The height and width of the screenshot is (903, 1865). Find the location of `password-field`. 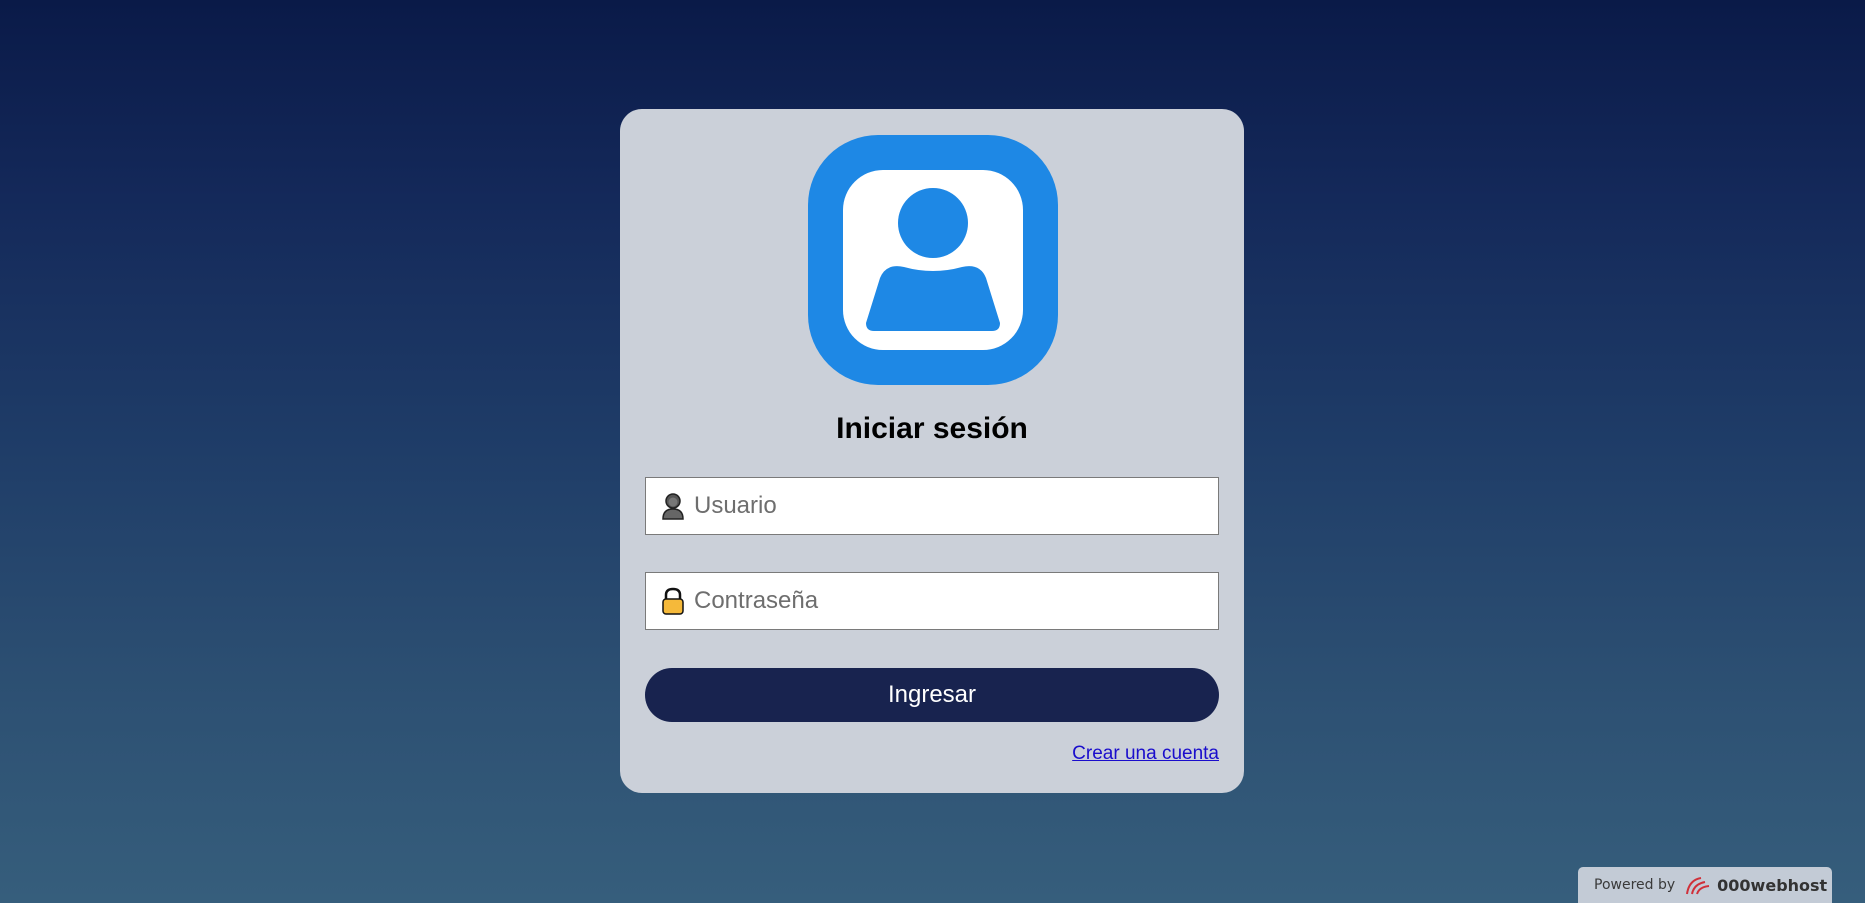

password-field is located at coordinates (932, 601).